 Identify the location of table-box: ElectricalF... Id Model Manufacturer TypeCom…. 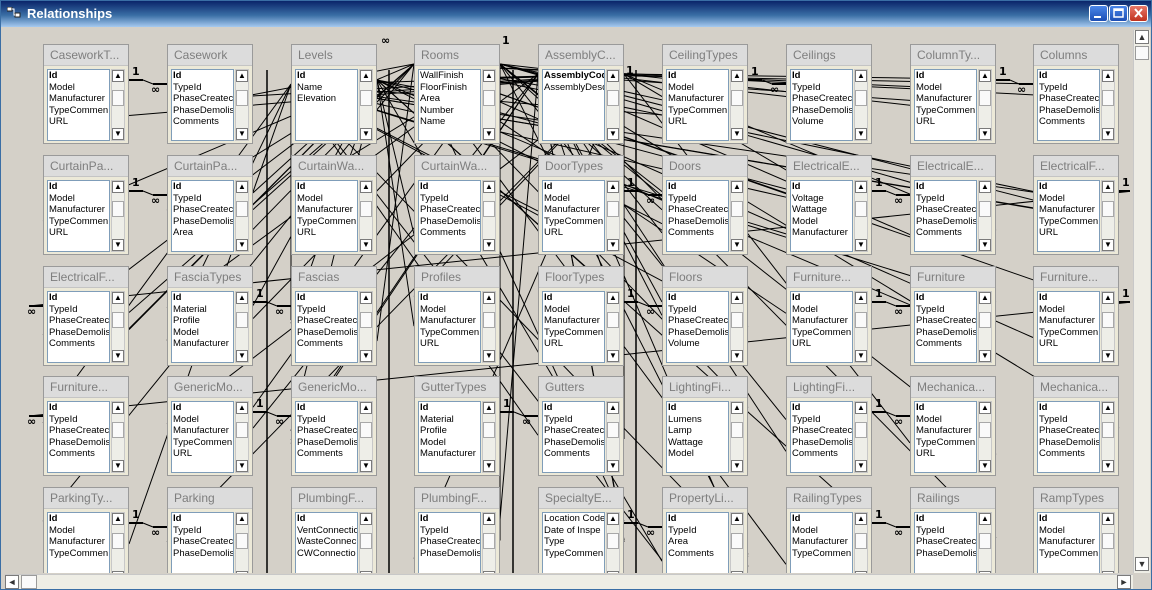
(1076, 205).